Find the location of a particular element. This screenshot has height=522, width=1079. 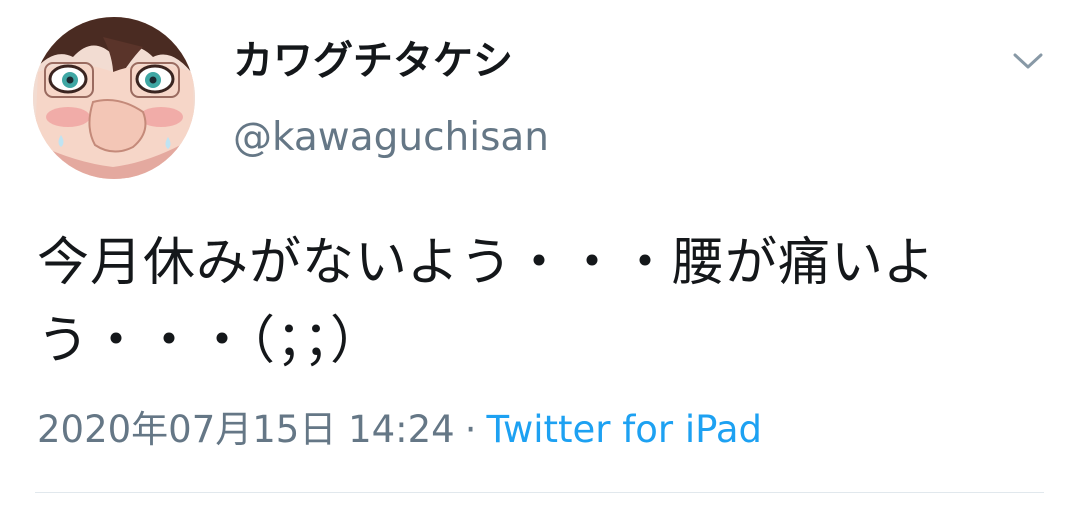

avatar is located at coordinates (114, 98).